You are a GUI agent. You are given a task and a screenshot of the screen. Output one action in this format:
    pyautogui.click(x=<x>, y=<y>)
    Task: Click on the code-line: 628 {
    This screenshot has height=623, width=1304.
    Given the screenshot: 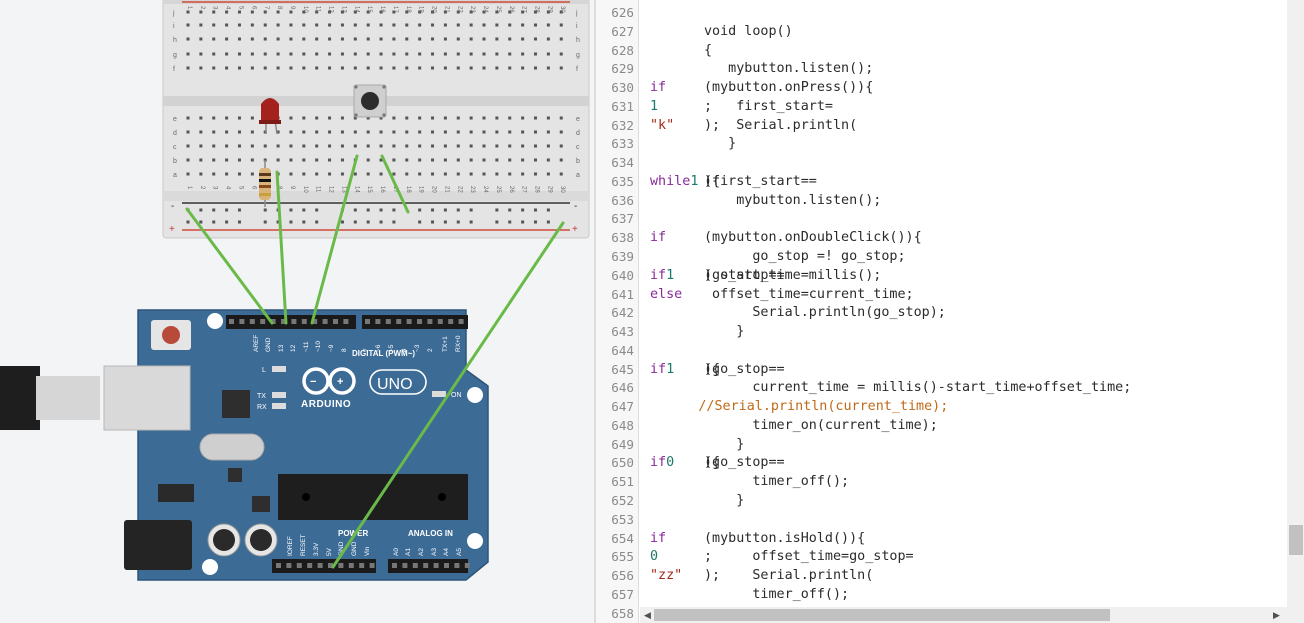 What is the action you would take?
    pyautogui.click(x=941, y=50)
    